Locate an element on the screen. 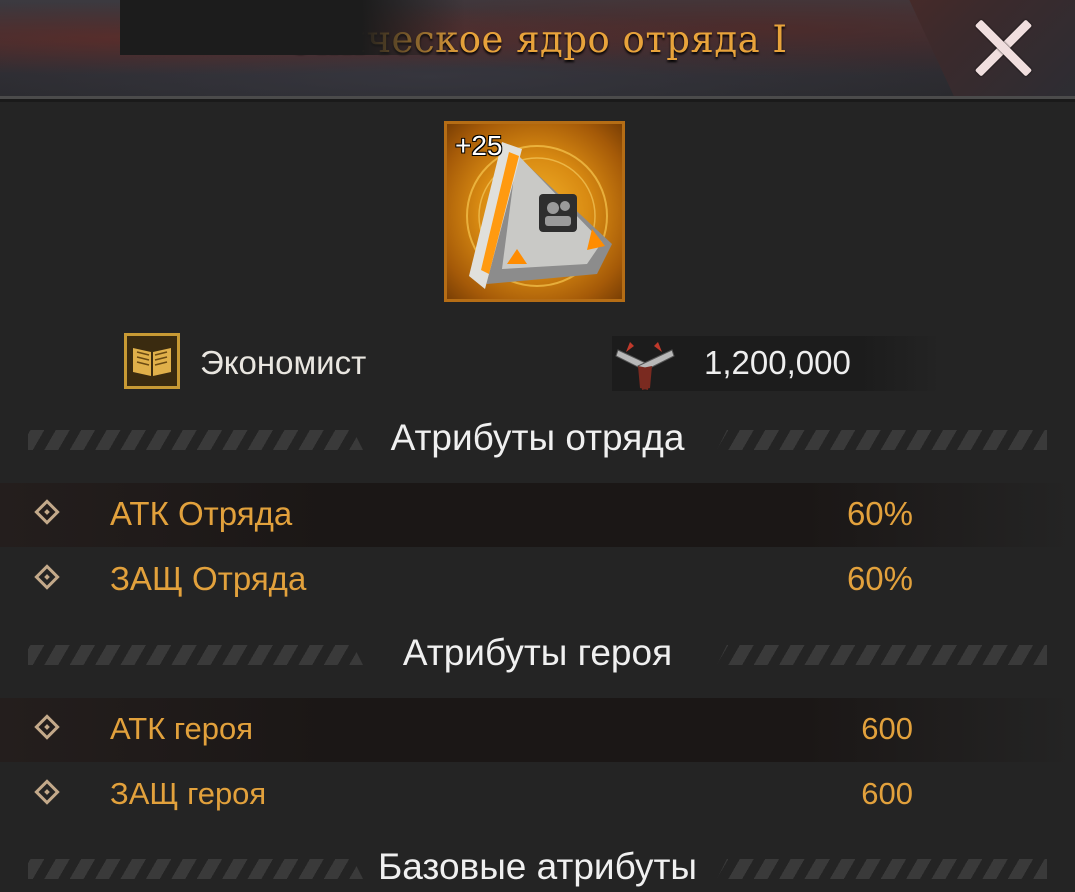  section-header-hero: Атрибуты героя is located at coordinates (537, 655).